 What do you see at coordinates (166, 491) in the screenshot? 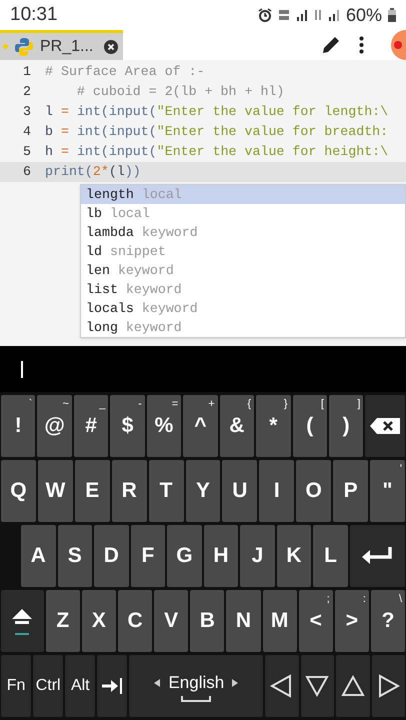
I see `keyboard-key: T` at bounding box center [166, 491].